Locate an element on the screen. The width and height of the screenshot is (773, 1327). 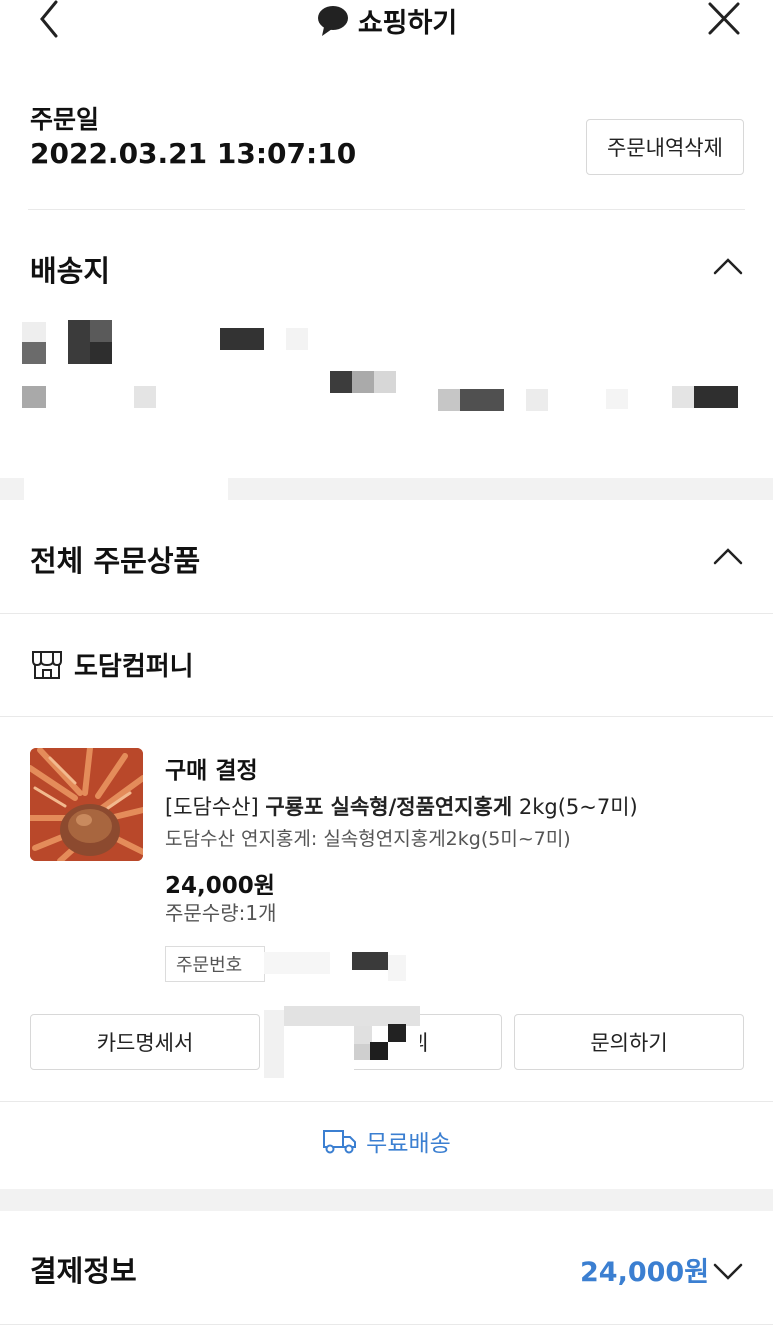
product-name-prefix: [도담수산] is located at coordinates (212, 807).